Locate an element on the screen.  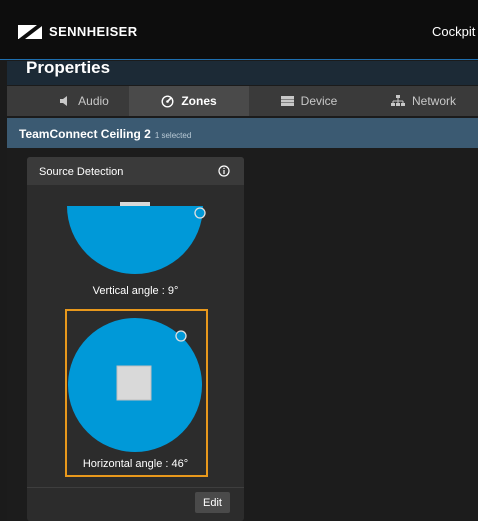
tab-device: Device is located at coordinates (309, 101).